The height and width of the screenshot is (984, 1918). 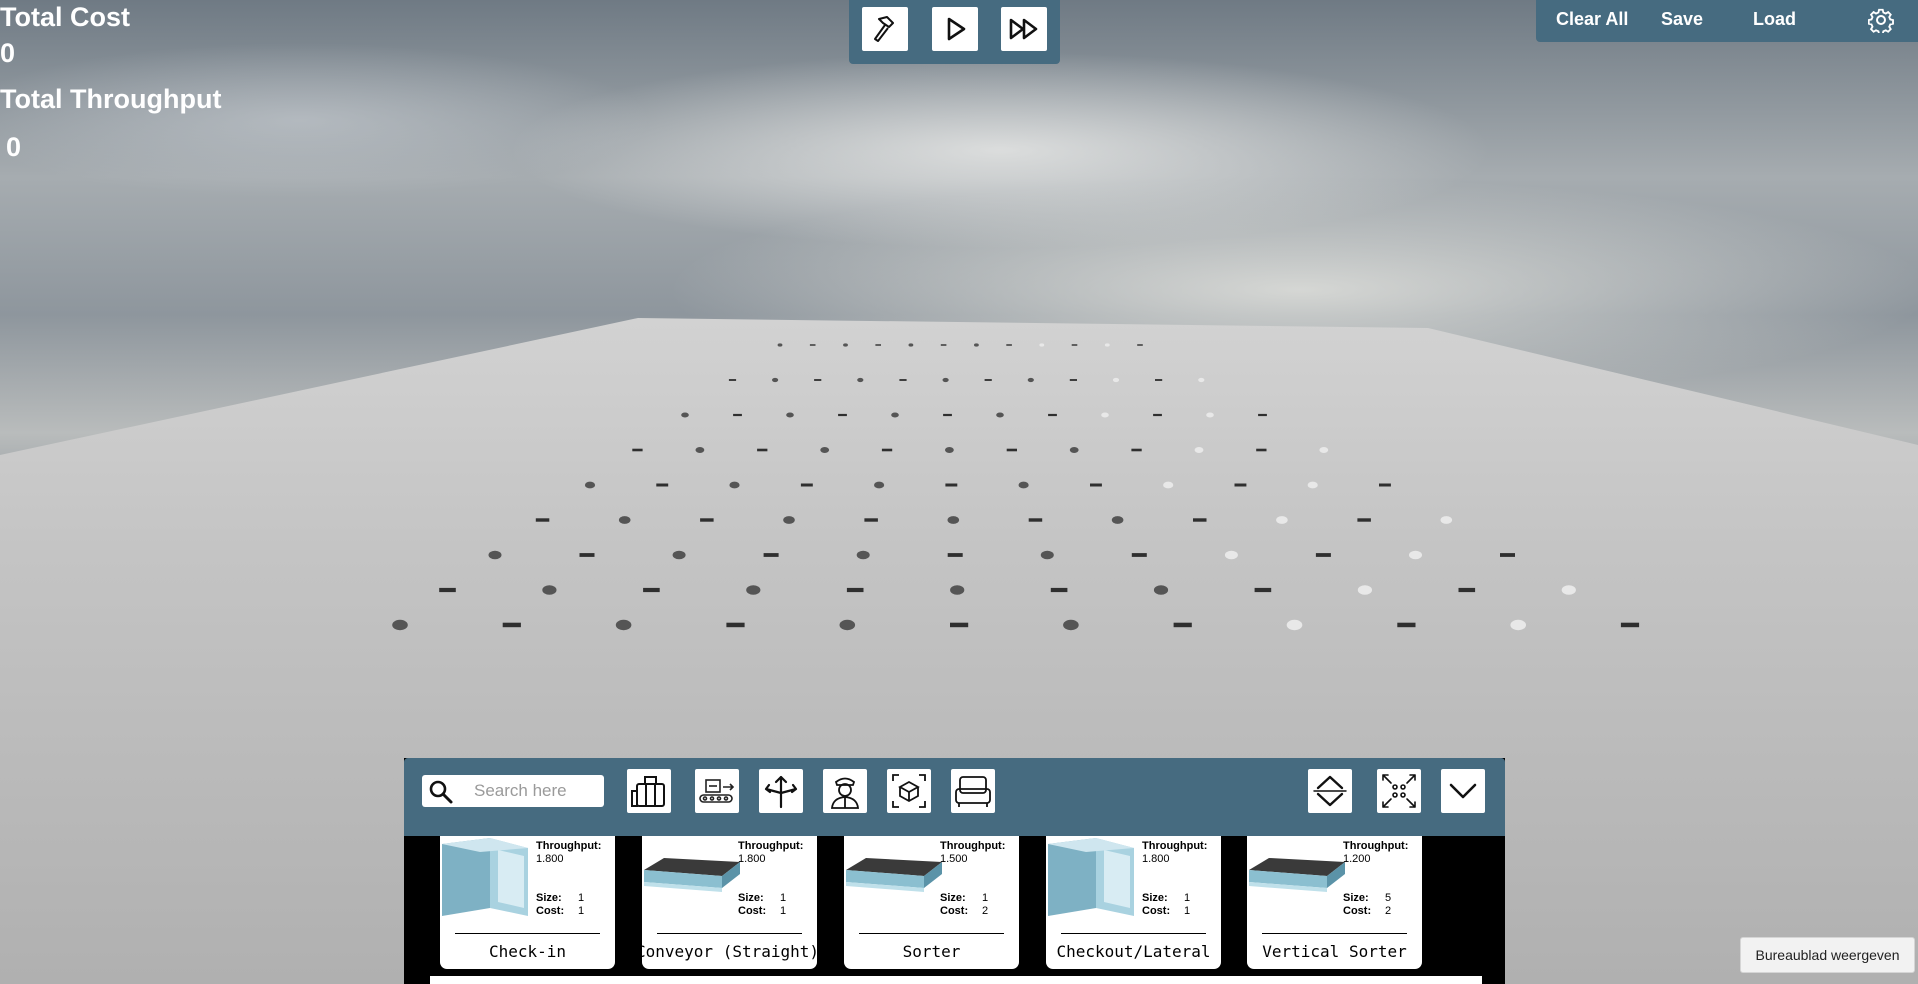 I want to click on category-conveyor-button, so click(x=717, y=791).